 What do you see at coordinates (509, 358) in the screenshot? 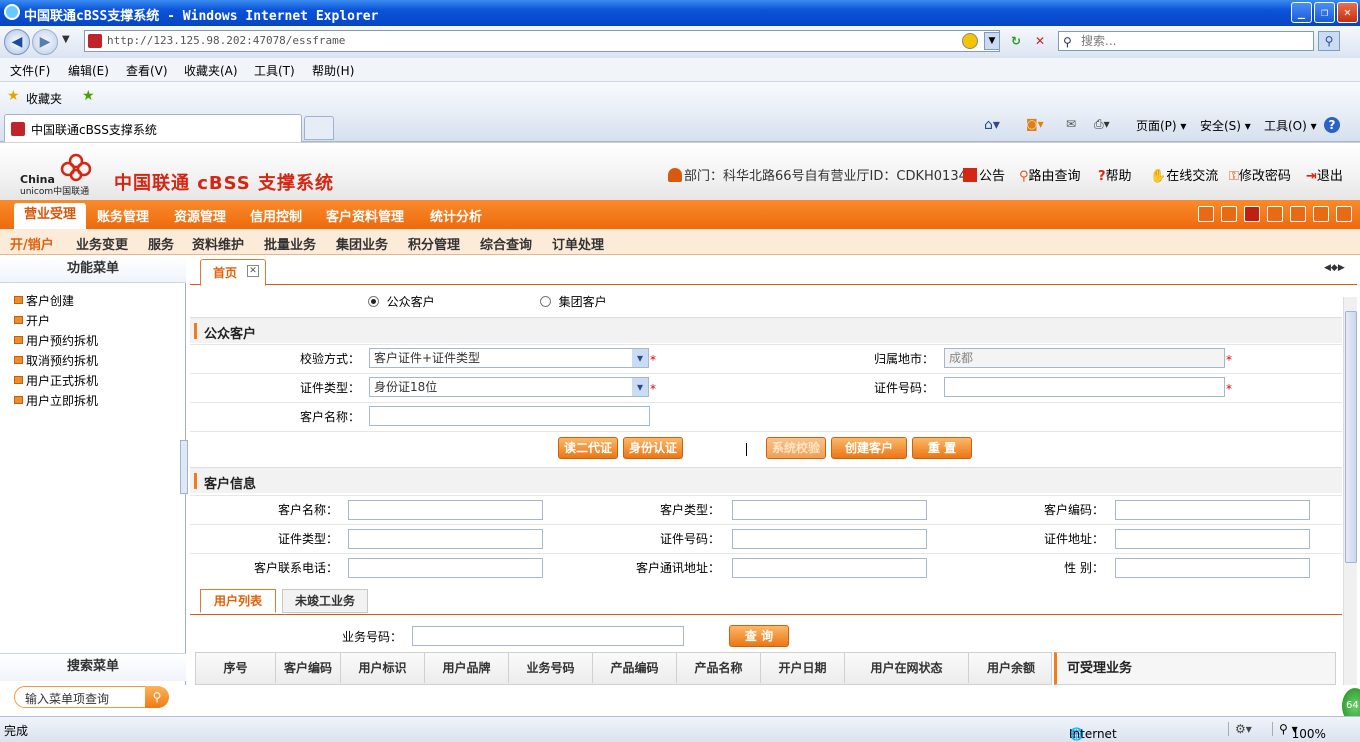
I see `verify-method-select: 客户证件+证件类型` at bounding box center [509, 358].